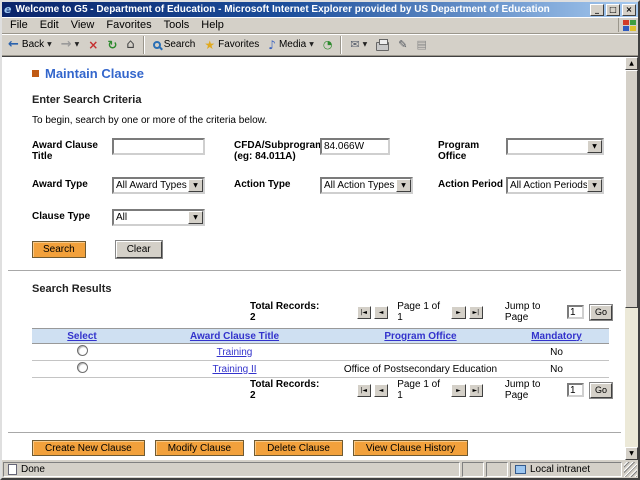 Image resolution: width=640 pixels, height=480 pixels. Describe the element at coordinates (556, 352) in the screenshot. I see `mandatory-cell: No` at that location.